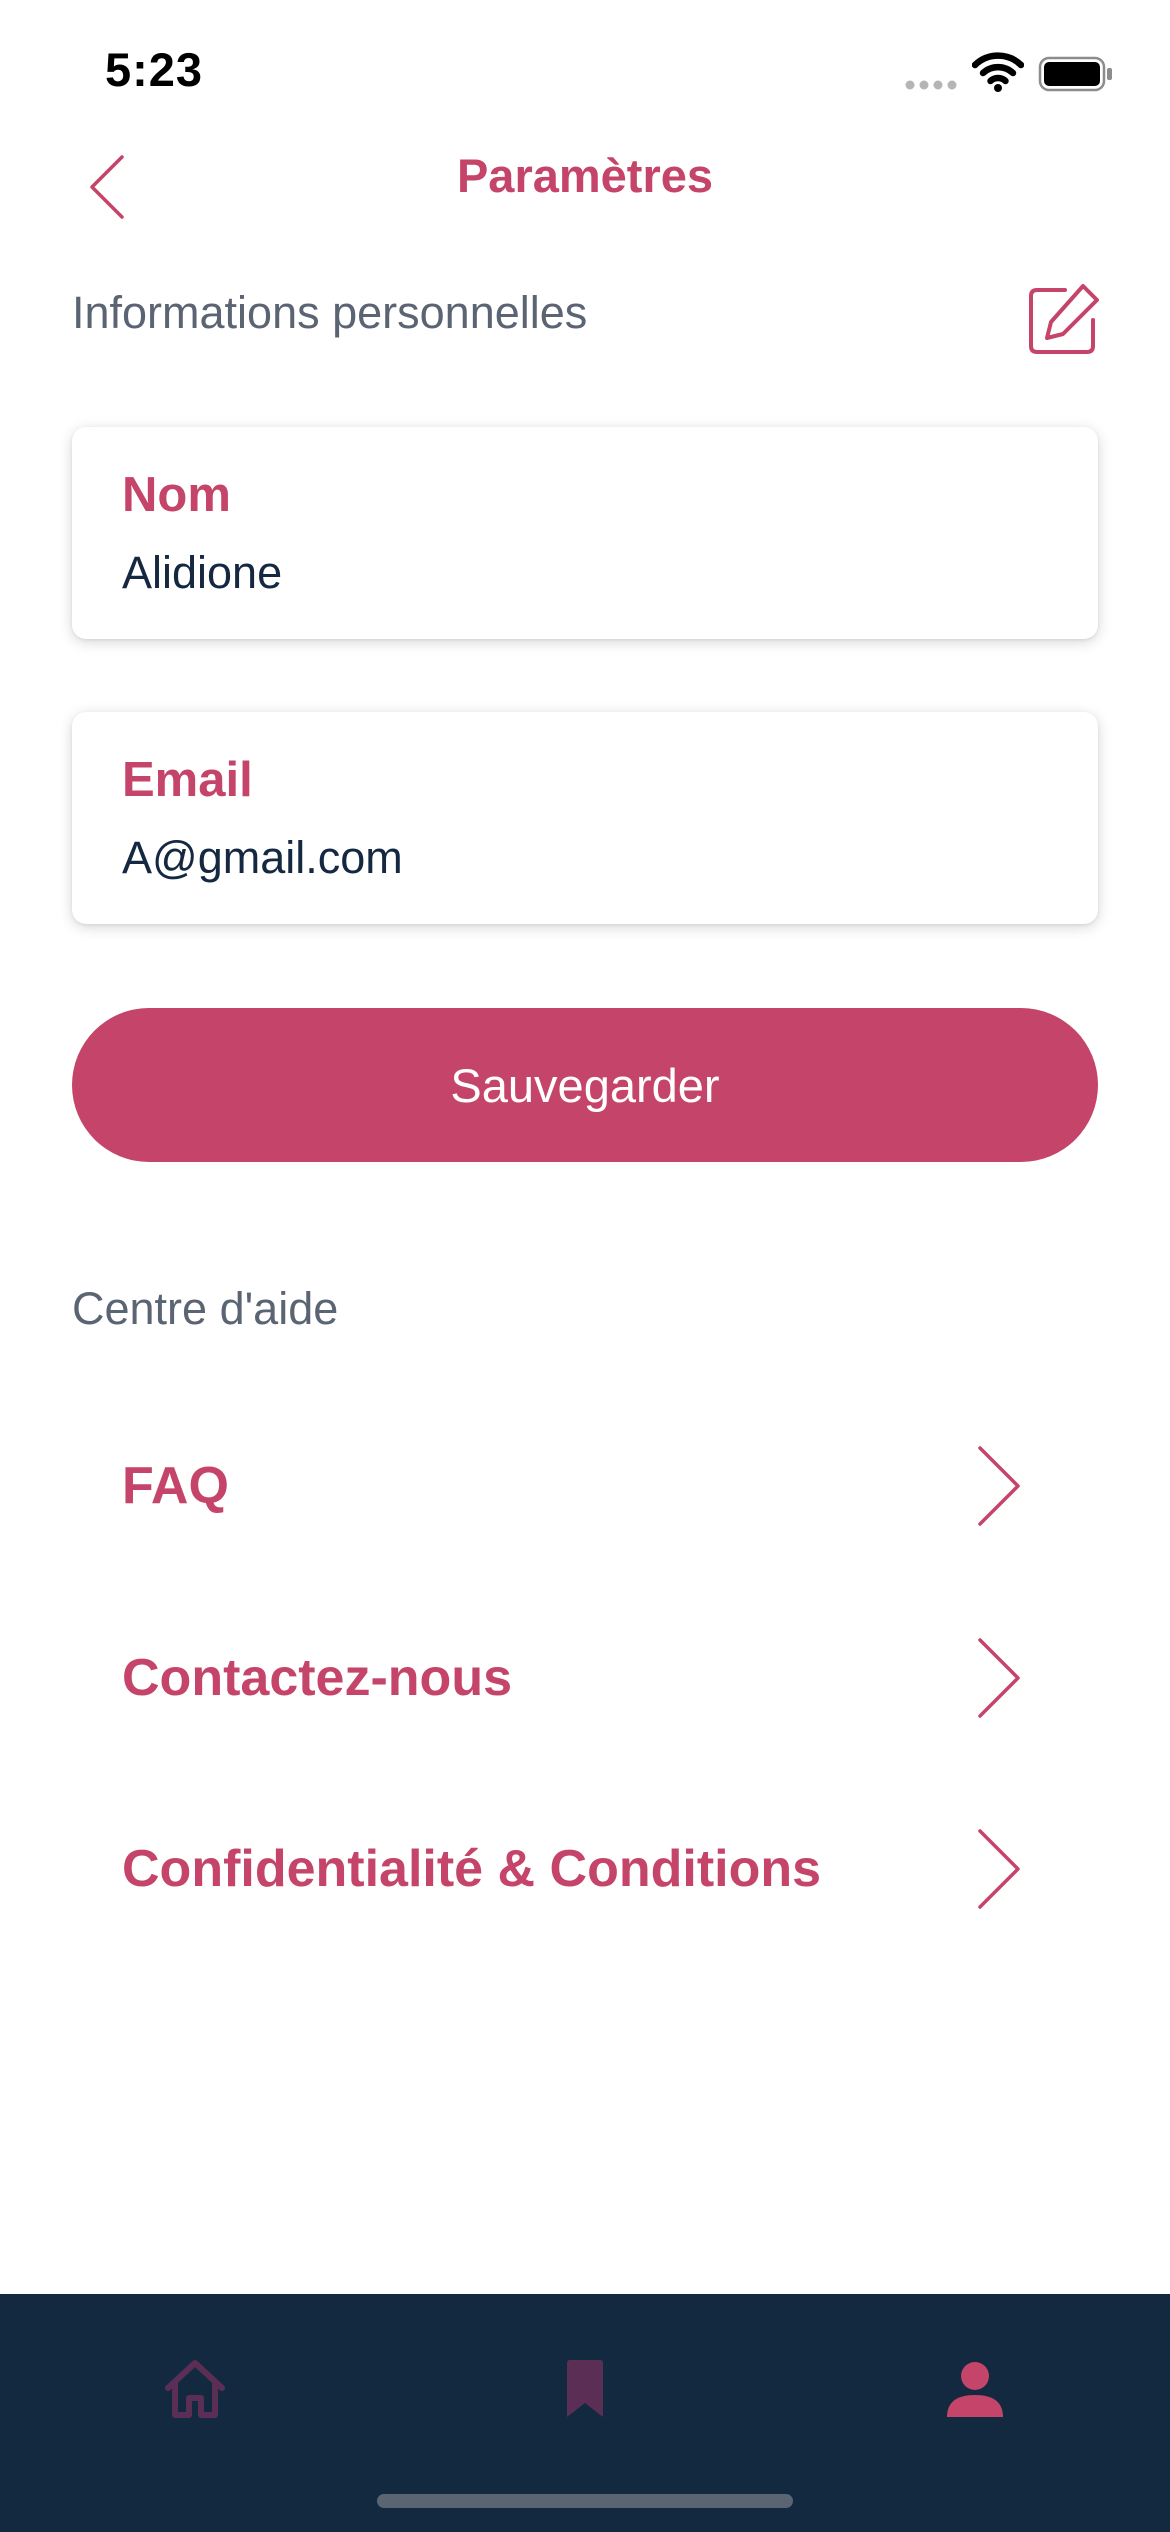 This screenshot has width=1170, height=2532. What do you see at coordinates (585, 1085) in the screenshot?
I see `save-button: Sauvegarder` at bounding box center [585, 1085].